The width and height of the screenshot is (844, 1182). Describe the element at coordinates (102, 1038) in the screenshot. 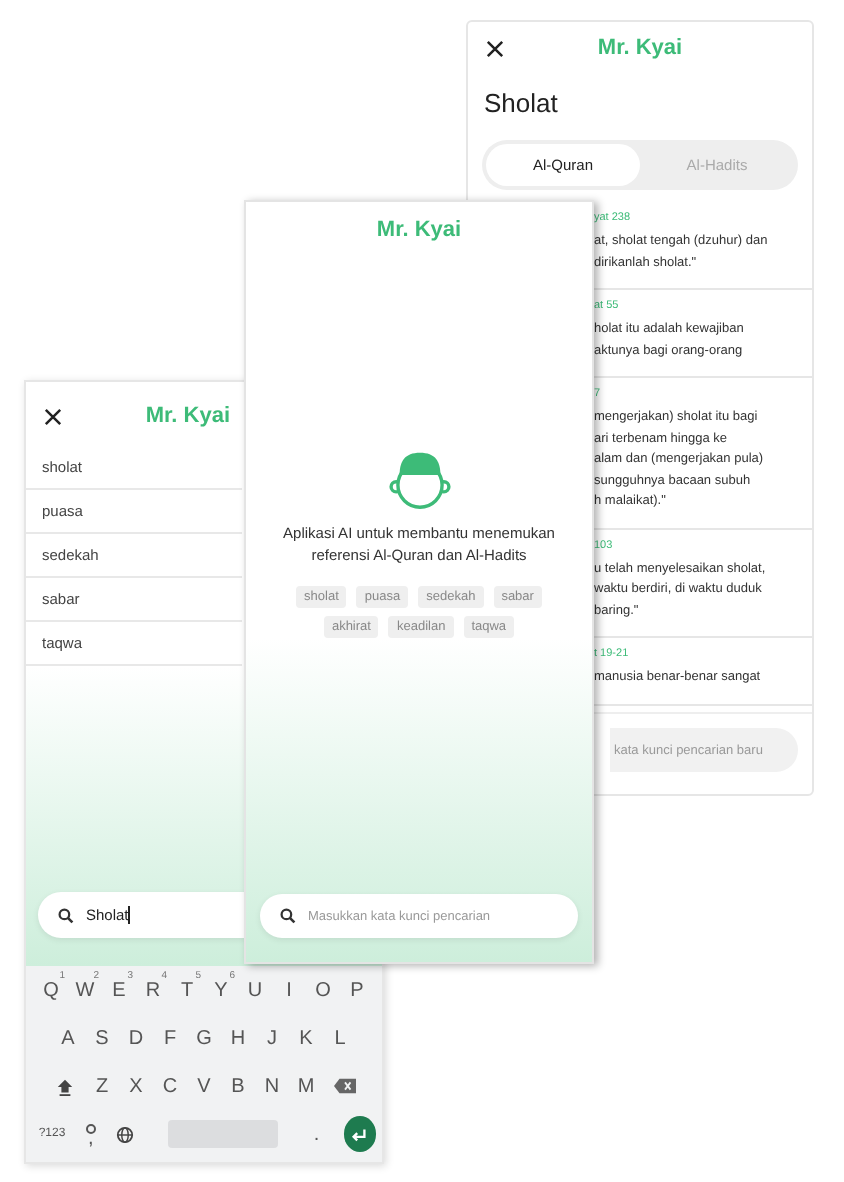

I see `letter-key: S` at that location.